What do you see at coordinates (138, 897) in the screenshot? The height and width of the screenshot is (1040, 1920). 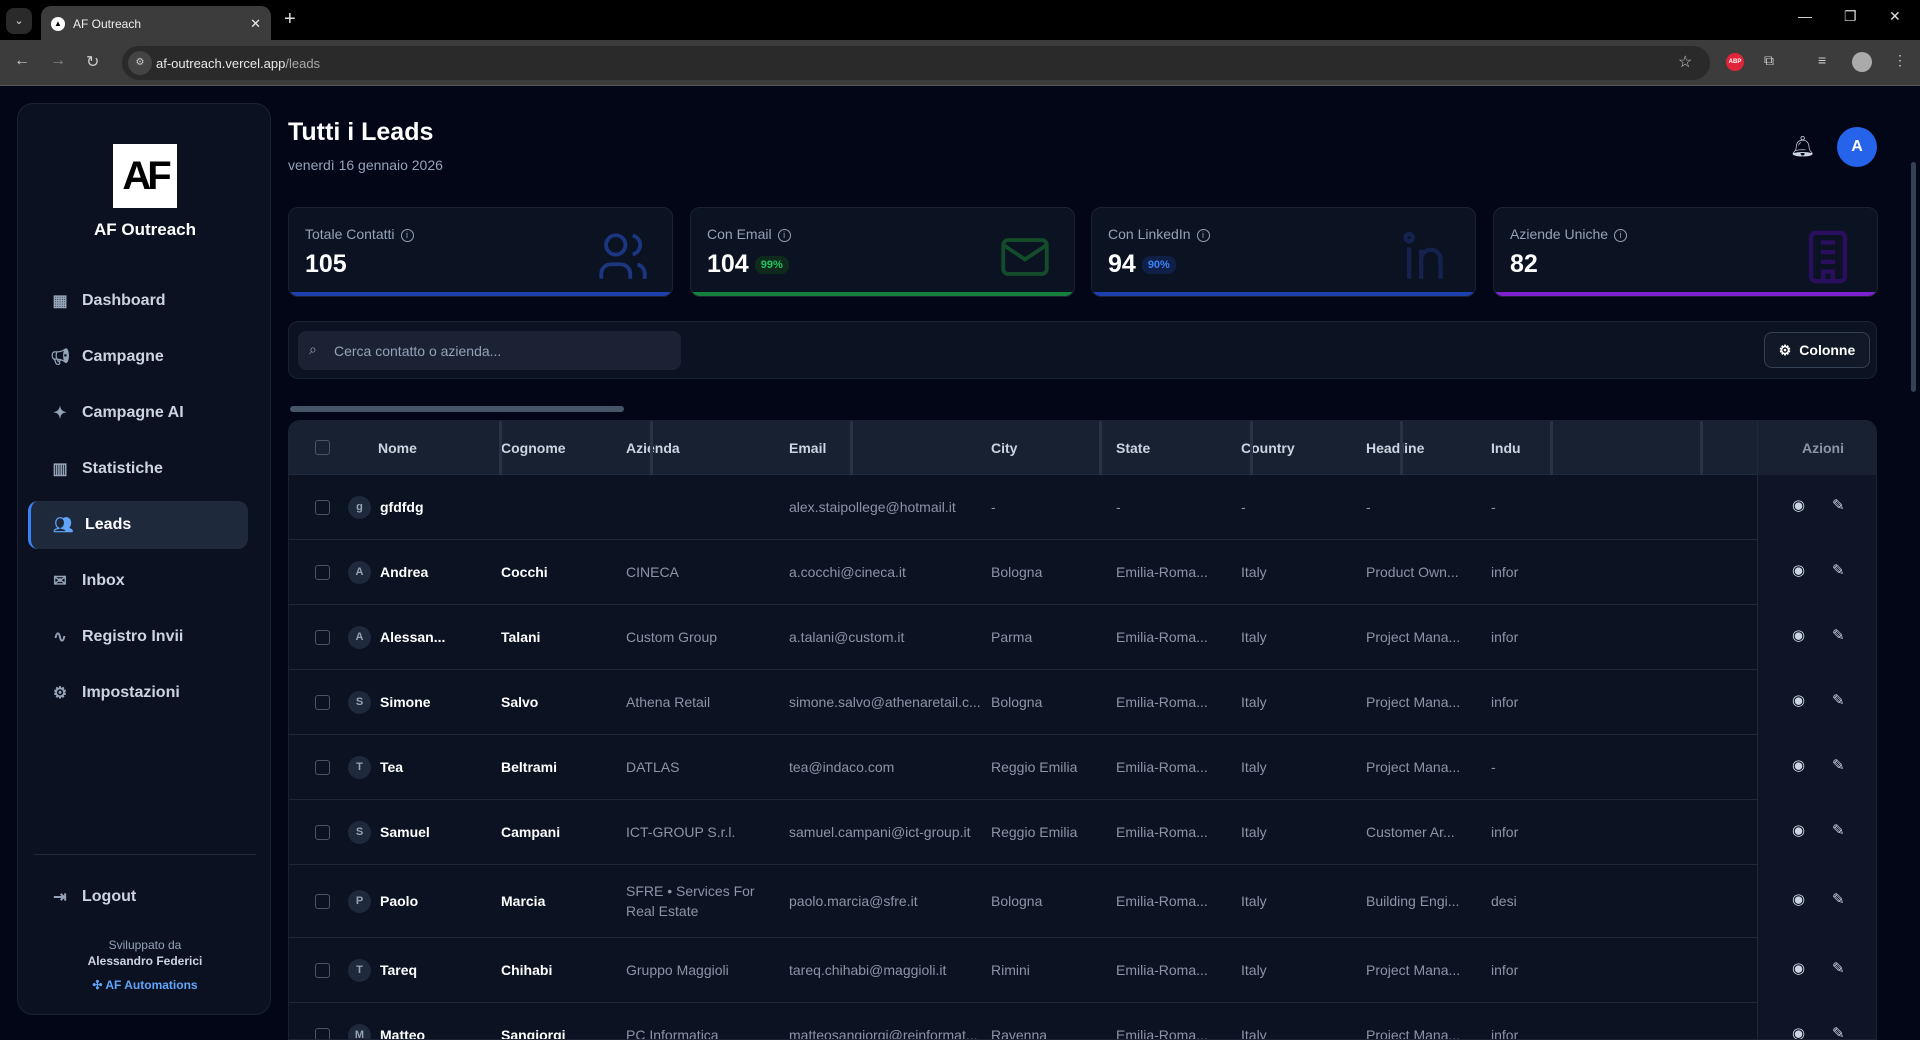 I see `logout-button: ⇥ Logout` at bounding box center [138, 897].